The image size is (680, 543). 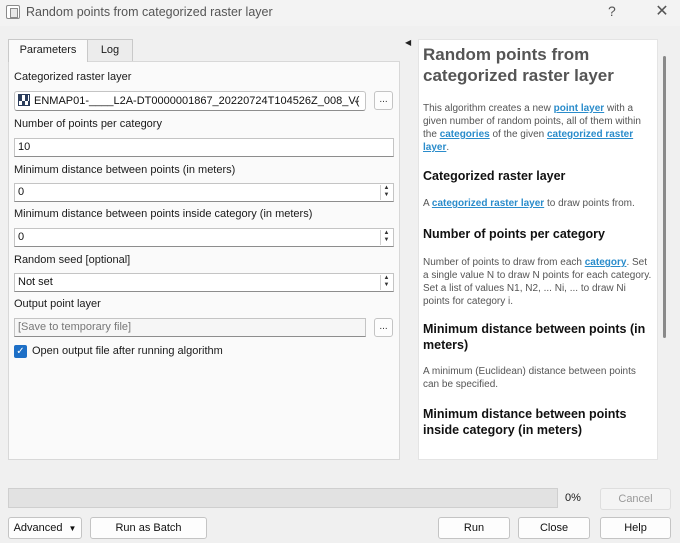 I want to click on min-distance-value: 0, so click(x=21, y=192).